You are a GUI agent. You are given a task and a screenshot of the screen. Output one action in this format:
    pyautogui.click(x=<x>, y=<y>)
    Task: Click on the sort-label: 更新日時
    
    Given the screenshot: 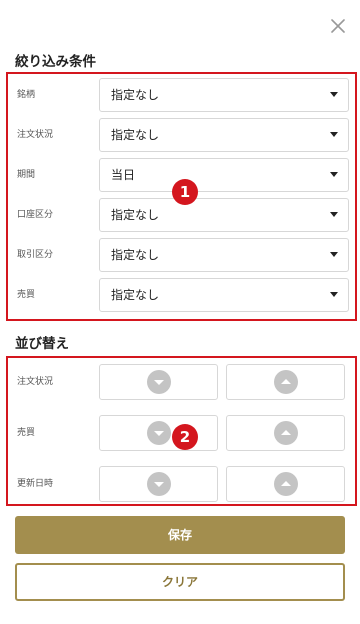 What is the action you would take?
    pyautogui.click(x=35, y=484)
    